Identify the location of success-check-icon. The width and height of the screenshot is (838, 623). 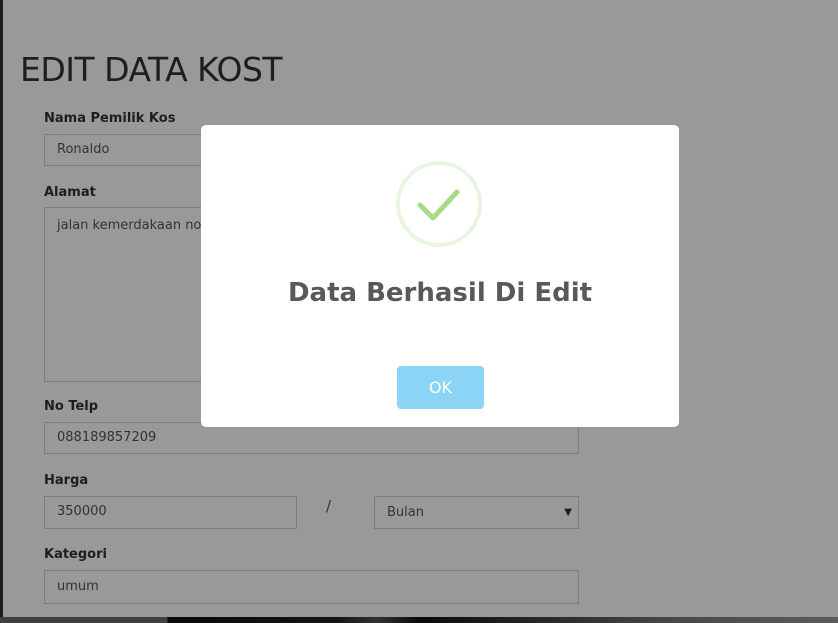
(439, 204).